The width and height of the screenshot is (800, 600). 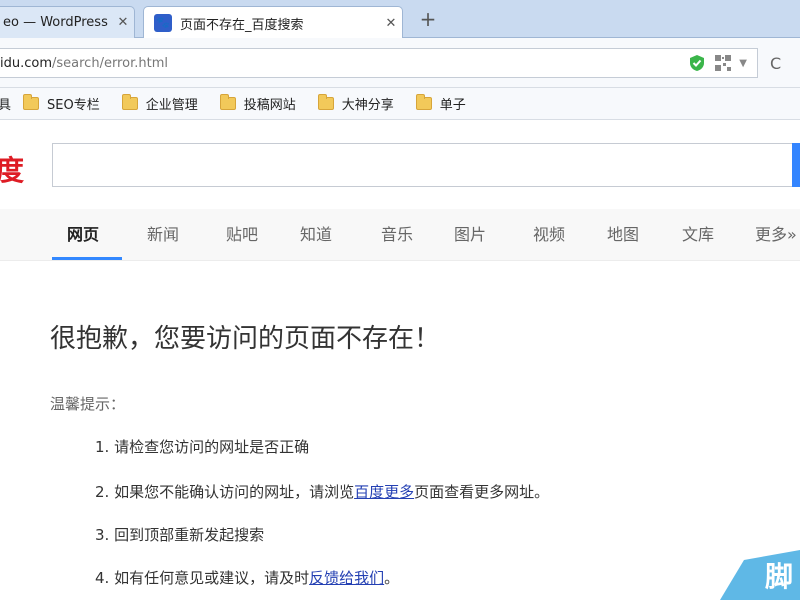 What do you see at coordinates (269, 105) in the screenshot?
I see `bookmark-label: 投稿网站` at bounding box center [269, 105].